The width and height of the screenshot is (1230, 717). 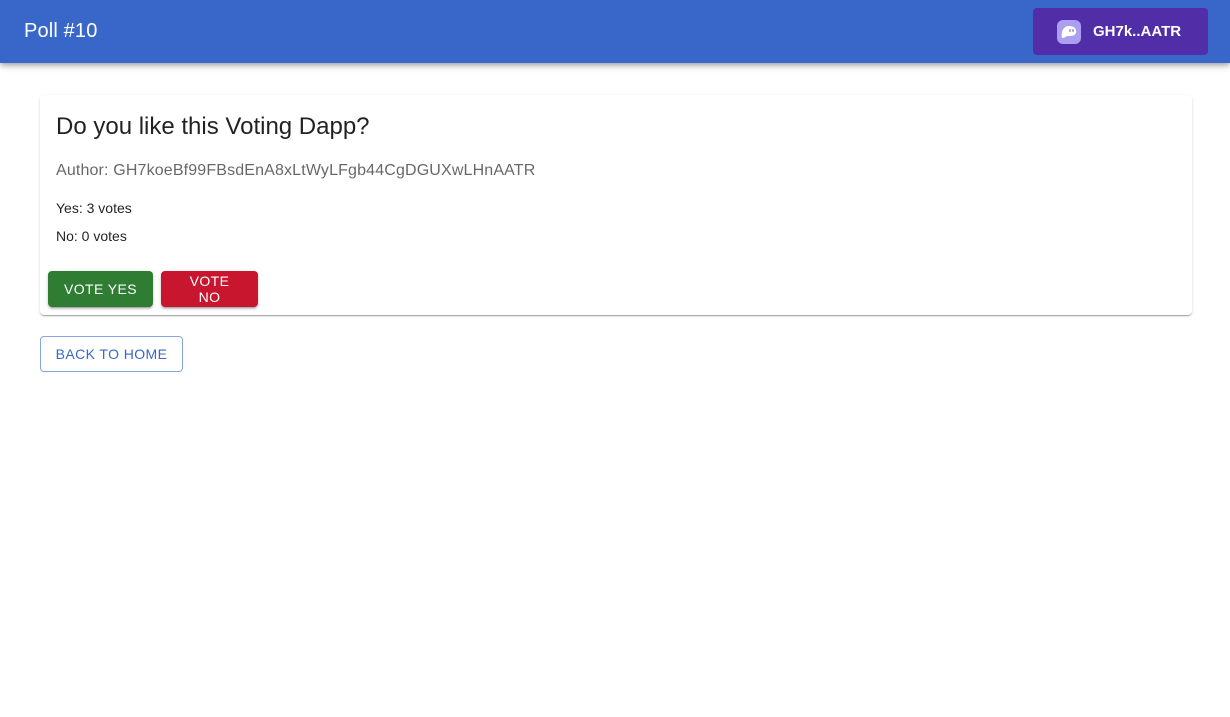 I want to click on vote-yes-button: VOTE YES, so click(x=100, y=289).